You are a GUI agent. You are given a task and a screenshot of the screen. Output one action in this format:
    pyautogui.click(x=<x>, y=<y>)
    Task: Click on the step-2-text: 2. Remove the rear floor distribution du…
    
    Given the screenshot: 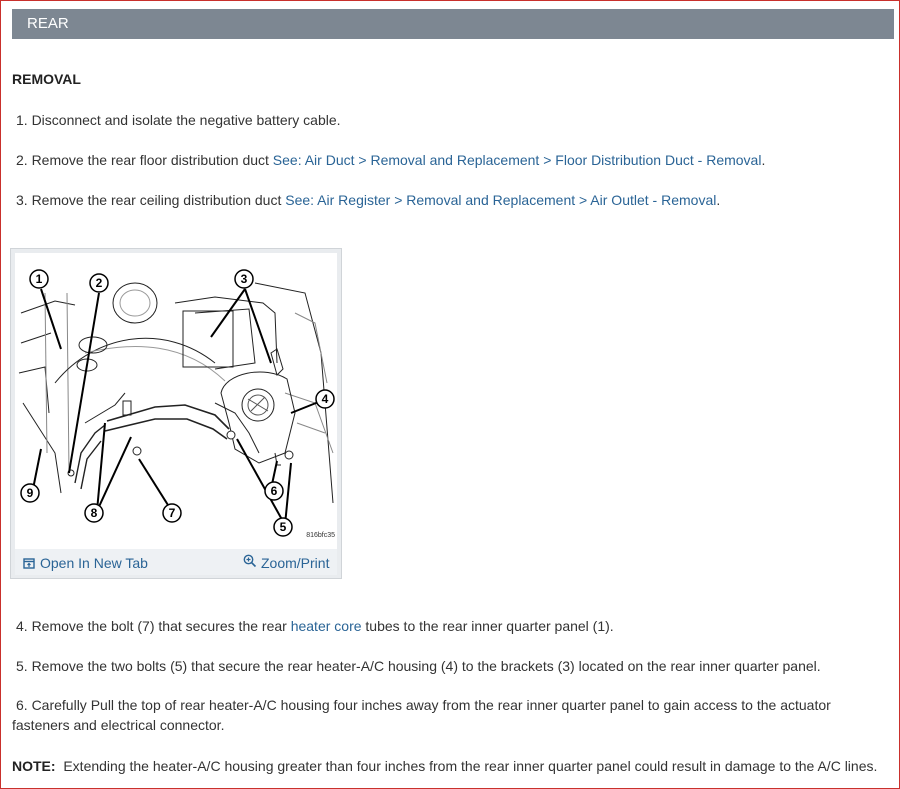 What is the action you would take?
    pyautogui.click(x=144, y=160)
    